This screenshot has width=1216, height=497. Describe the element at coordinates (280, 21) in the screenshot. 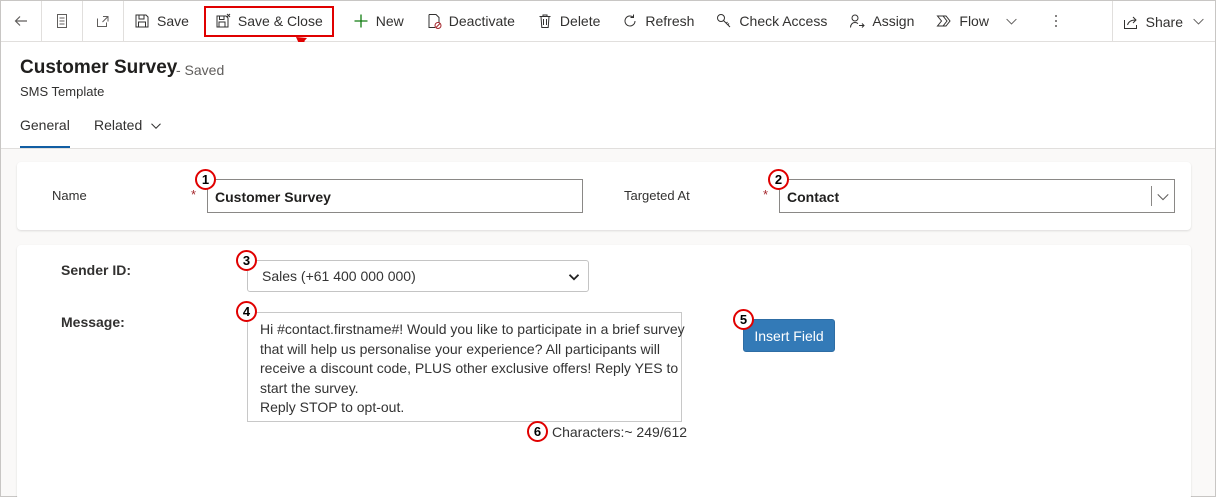

I see `save-close-label: Save & Close` at that location.